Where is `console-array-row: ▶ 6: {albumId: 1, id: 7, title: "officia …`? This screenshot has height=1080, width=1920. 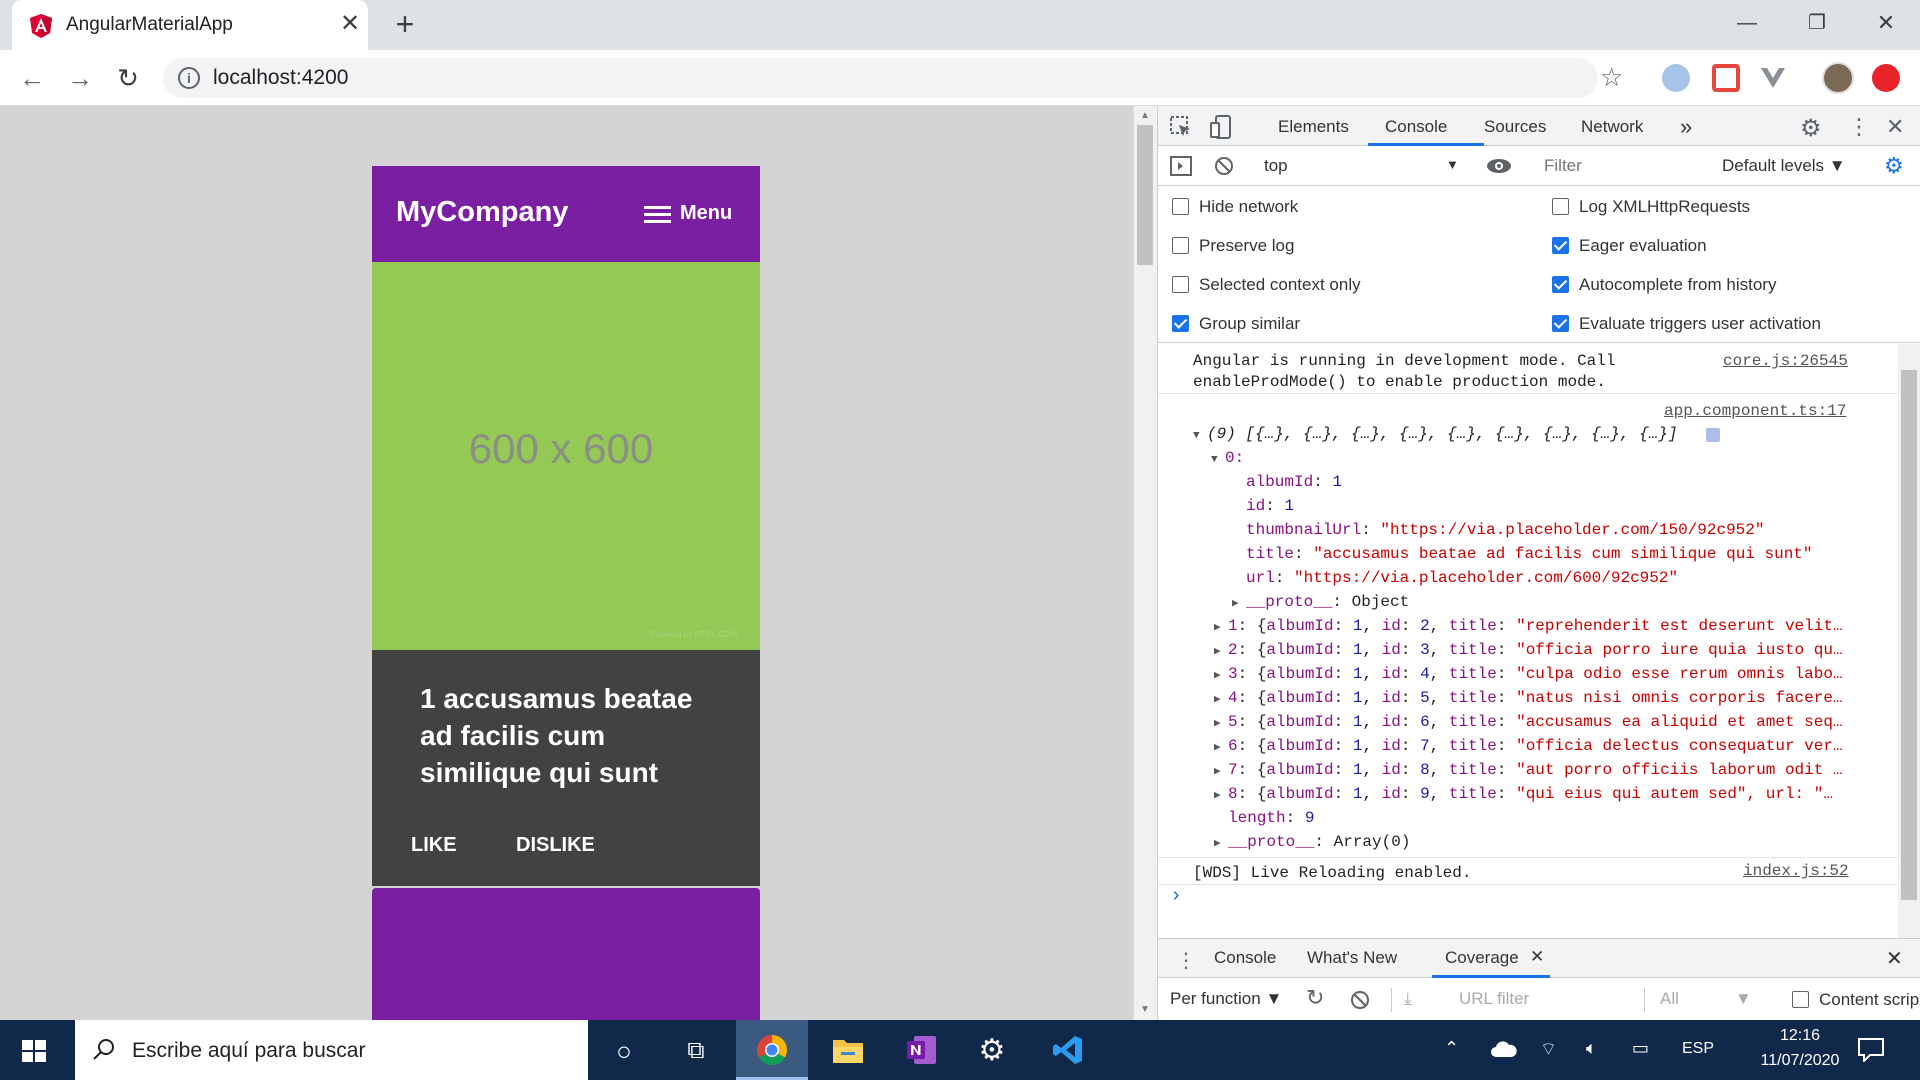 console-array-row: ▶ 6: {albumId: 1, id: 7, title: "officia … is located at coordinates (1528, 747).